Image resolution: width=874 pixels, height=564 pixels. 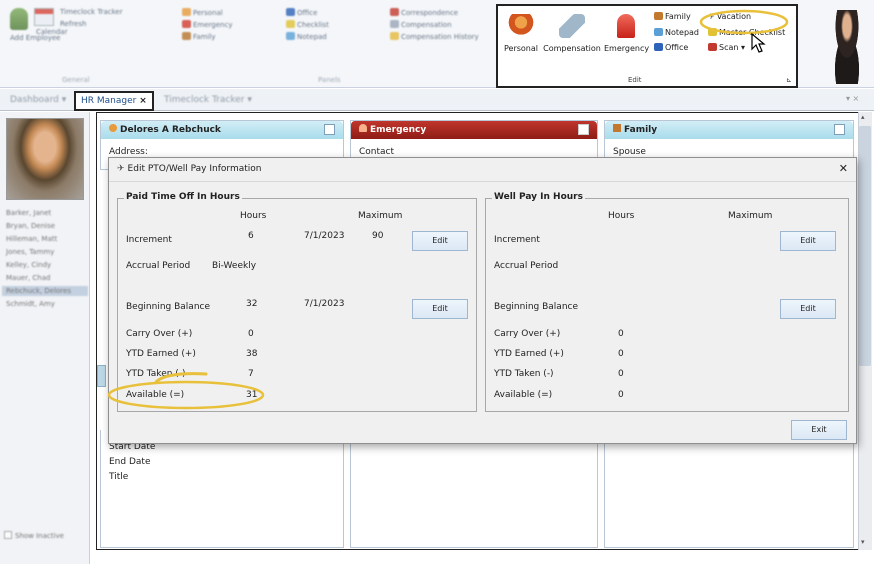 What do you see at coordinates (202, 12) in the screenshot?
I see `panel-personal: Personal` at bounding box center [202, 12].